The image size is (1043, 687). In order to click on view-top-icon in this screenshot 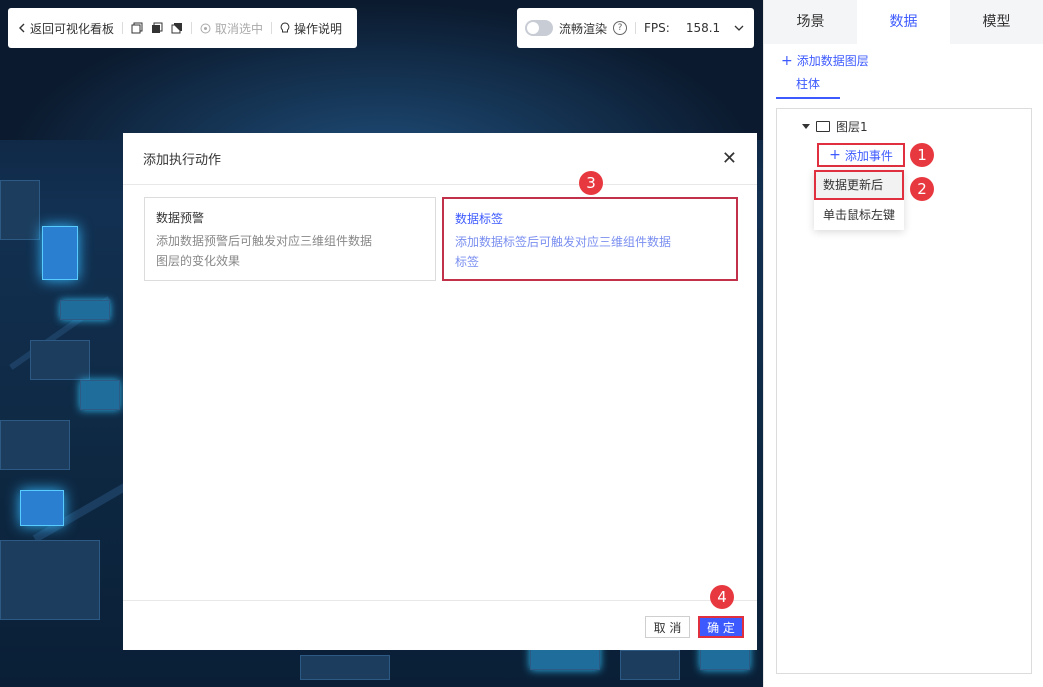, I will do `click(157, 28)`.